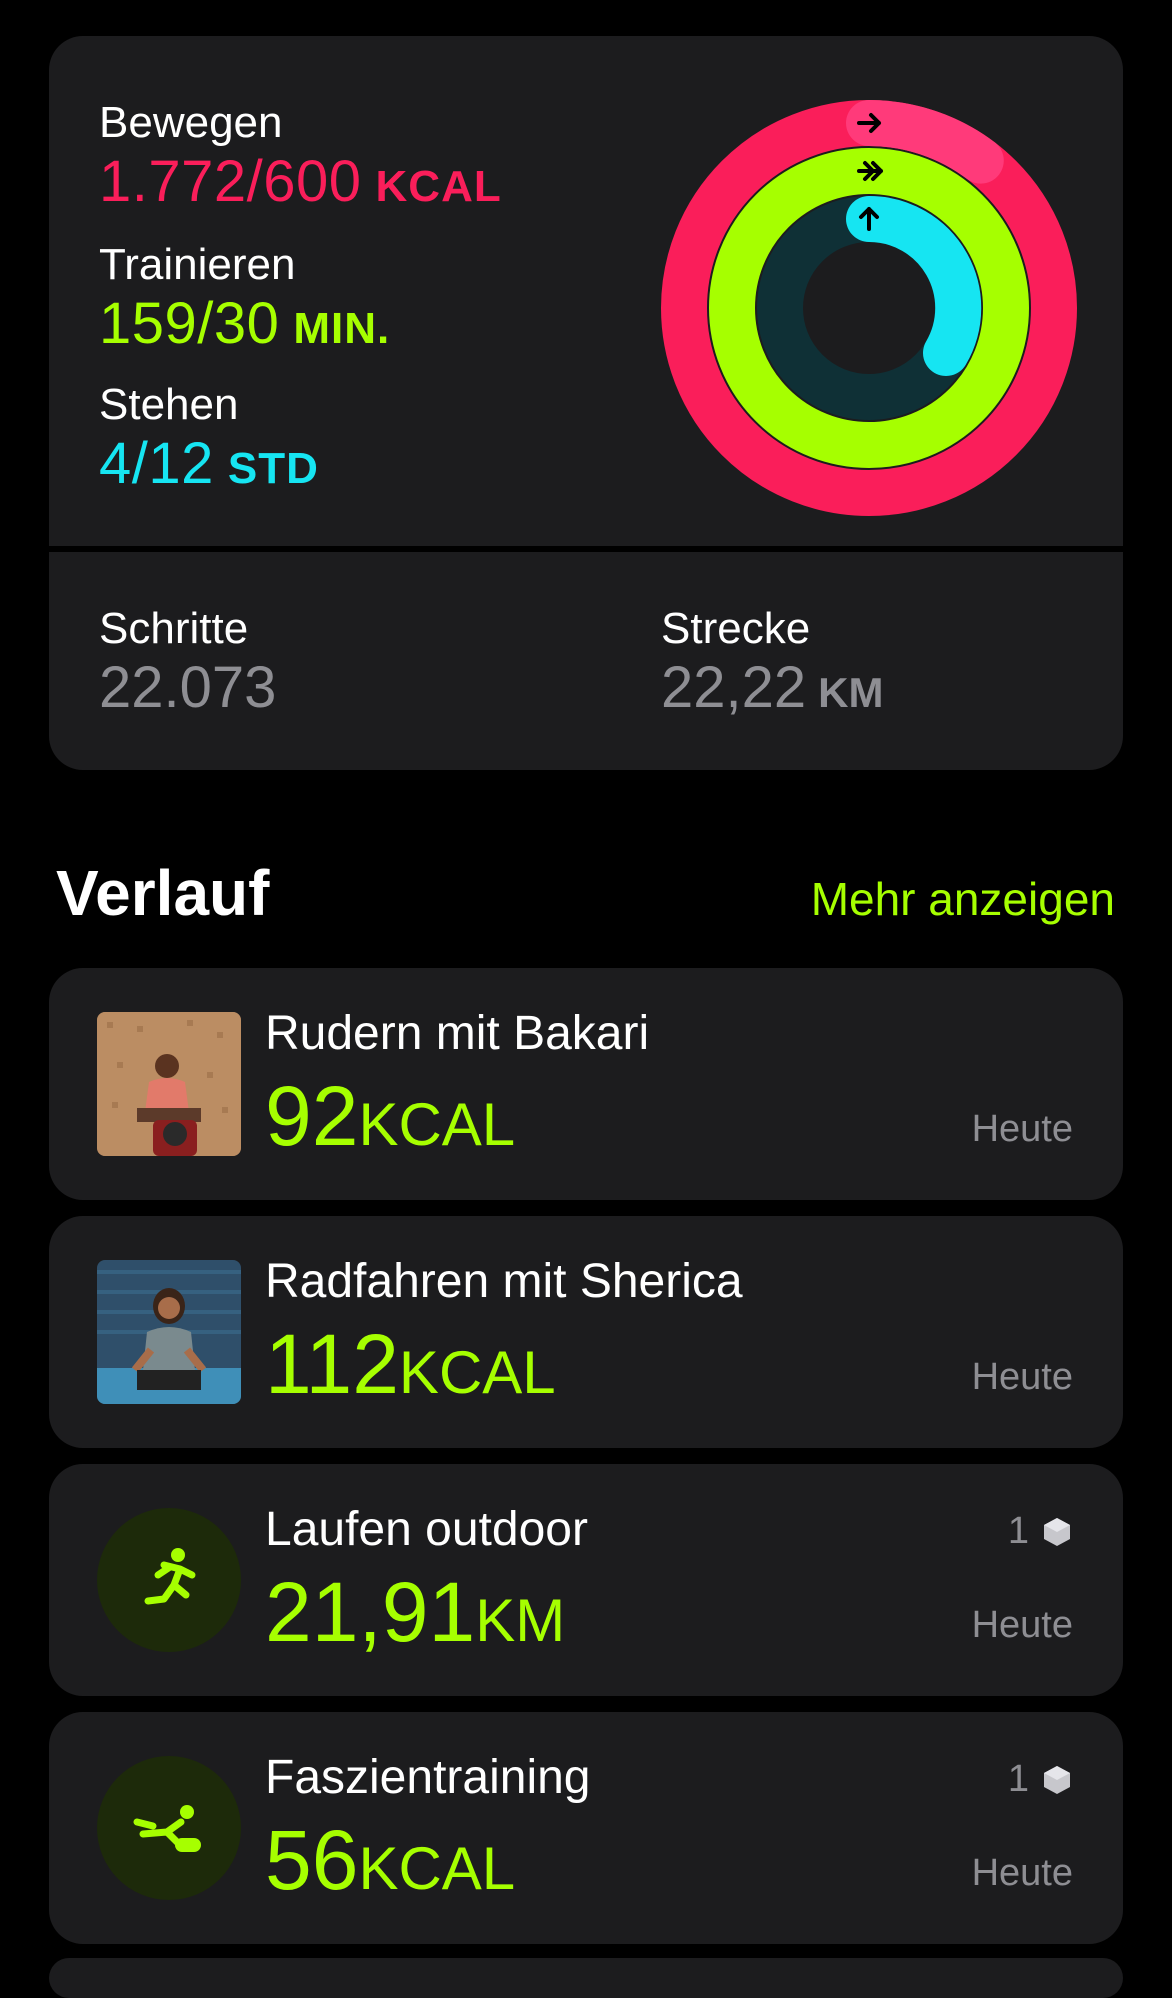 The image size is (1172, 1998). I want to click on move-unit: KCAL, so click(438, 186).